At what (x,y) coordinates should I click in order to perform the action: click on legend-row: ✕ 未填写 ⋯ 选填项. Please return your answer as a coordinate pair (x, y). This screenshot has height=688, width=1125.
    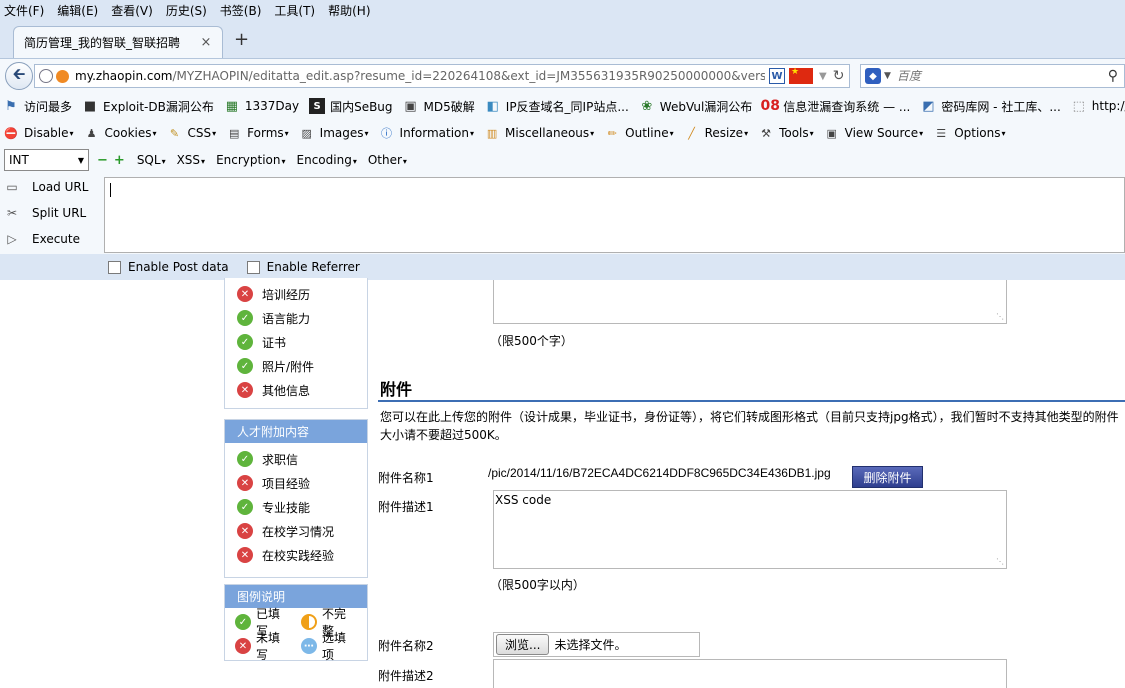
    Looking at the image, I should click on (296, 646).